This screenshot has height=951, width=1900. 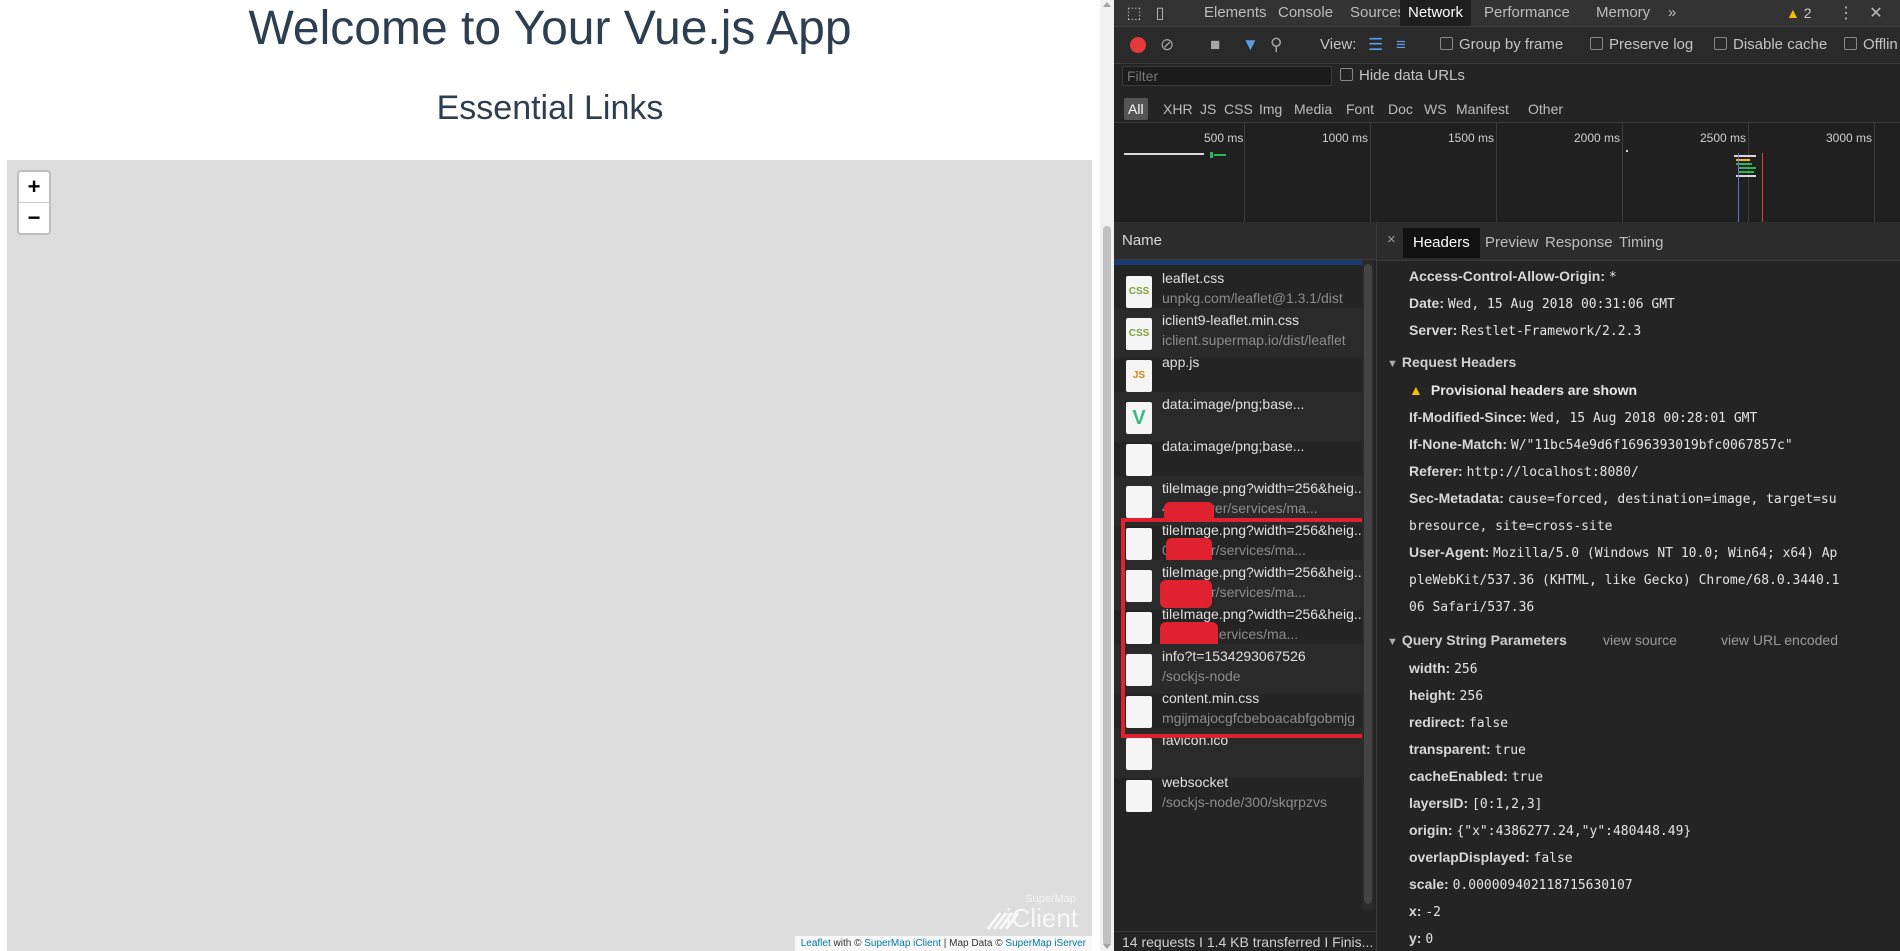 I want to click on name-column-header: Name, so click(x=1245, y=241).